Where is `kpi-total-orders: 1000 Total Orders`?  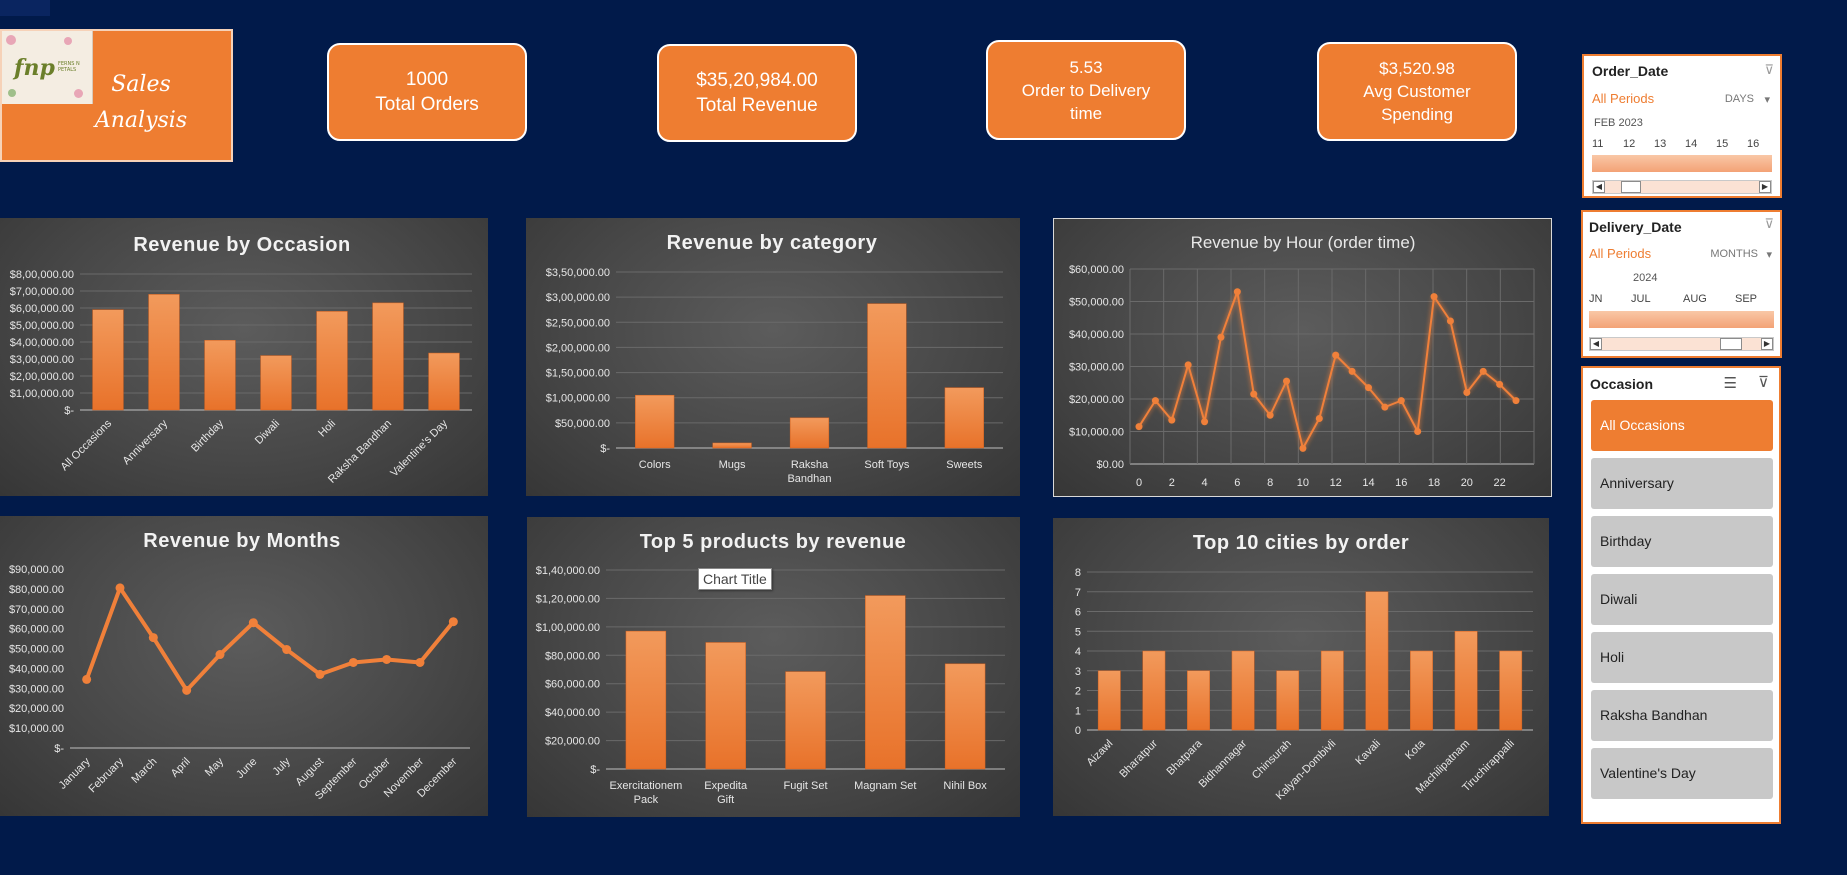
kpi-total-orders: 1000 Total Orders is located at coordinates (427, 92).